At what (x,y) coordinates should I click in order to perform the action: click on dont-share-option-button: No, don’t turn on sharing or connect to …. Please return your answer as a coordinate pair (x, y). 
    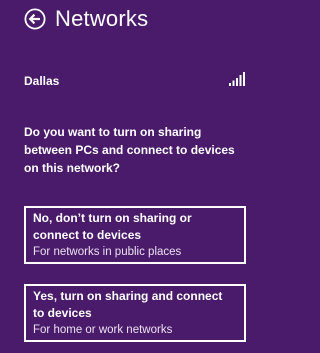
    Looking at the image, I should click on (135, 235).